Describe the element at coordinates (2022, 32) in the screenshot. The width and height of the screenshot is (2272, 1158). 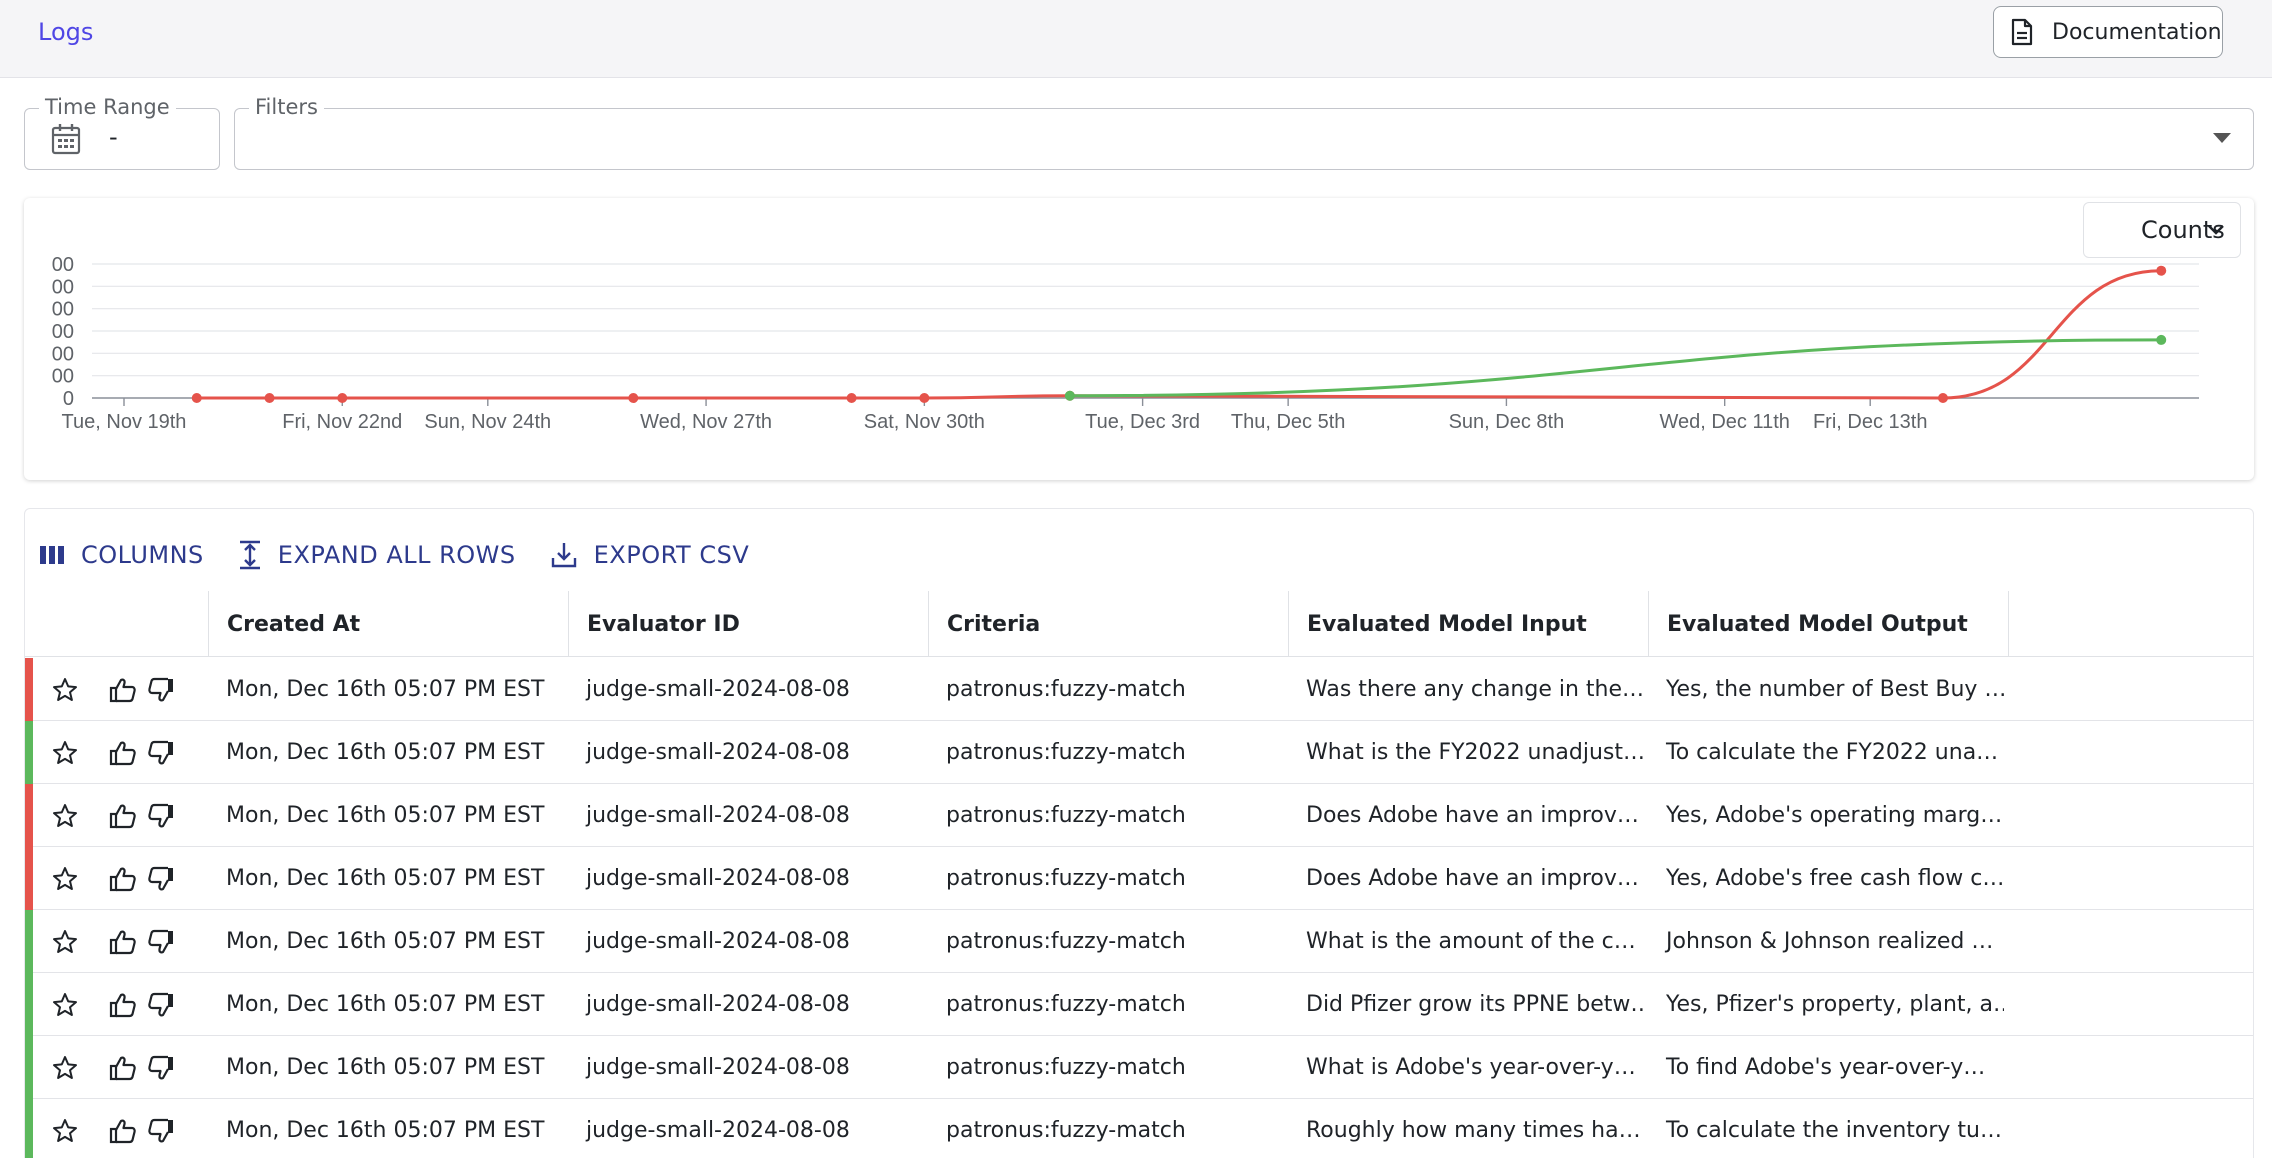
I see `document-icon` at that location.